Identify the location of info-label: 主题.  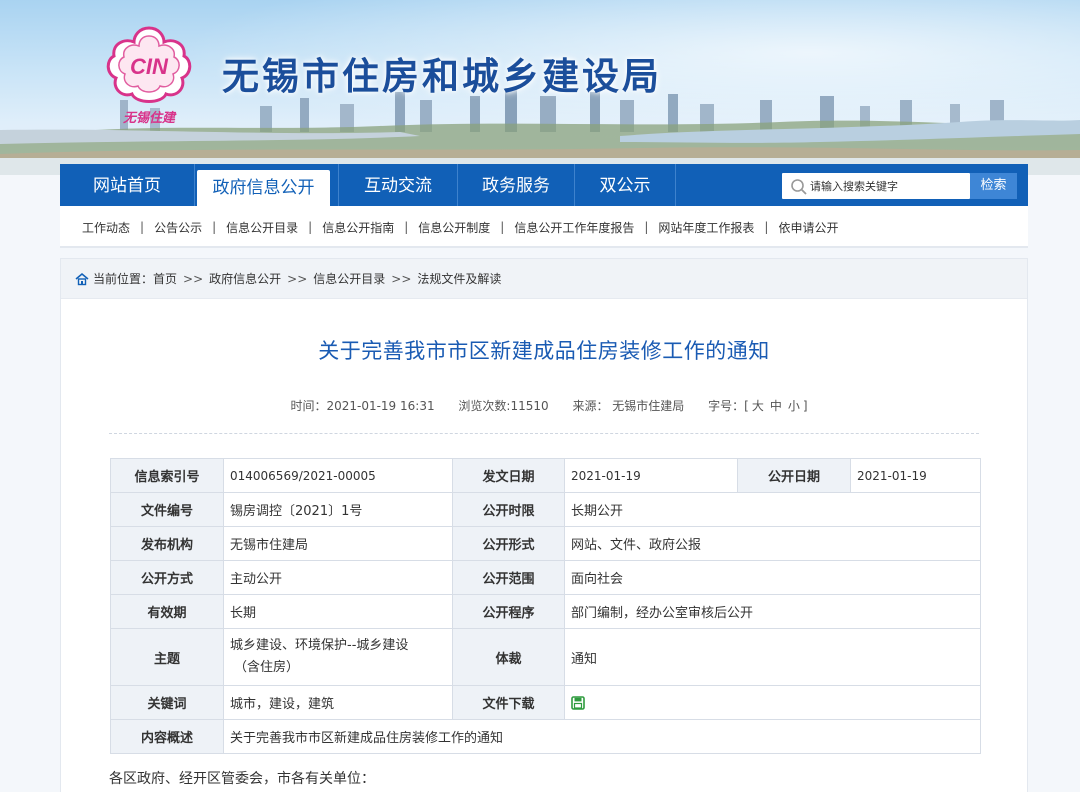
(167, 657).